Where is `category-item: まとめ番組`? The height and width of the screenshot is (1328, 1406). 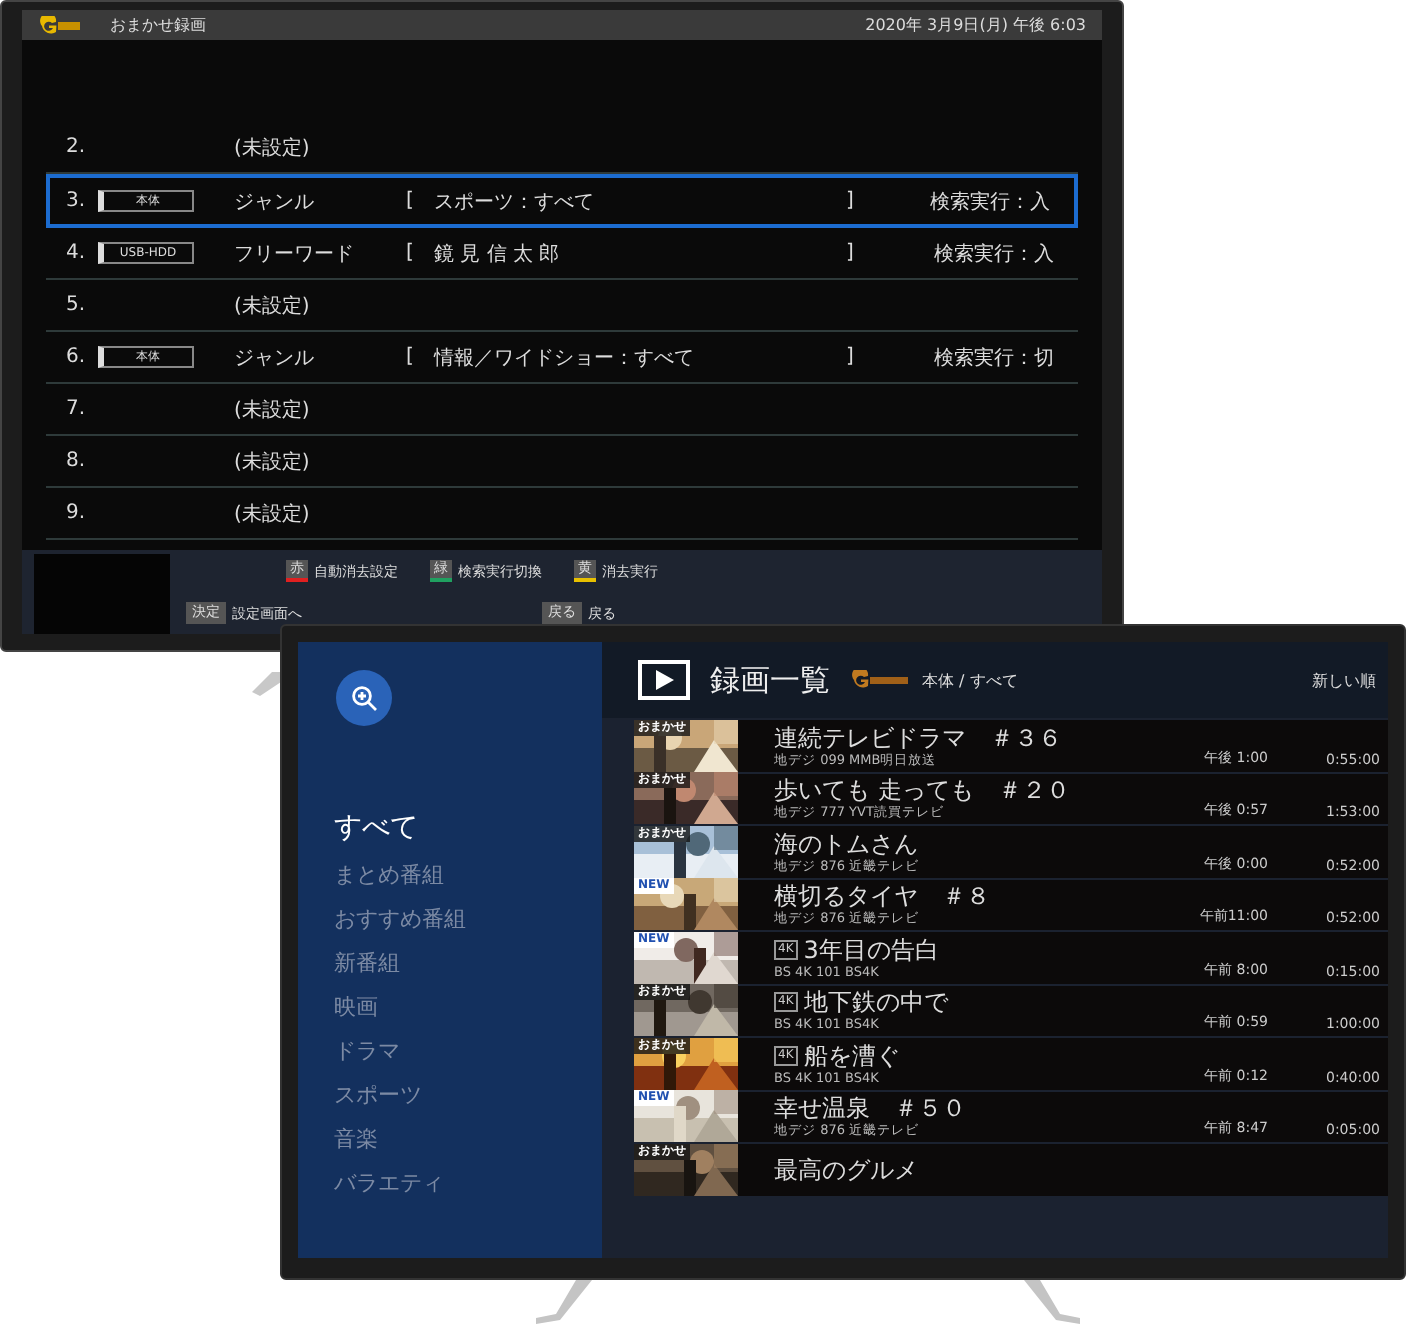 category-item: まとめ番組 is located at coordinates (389, 876).